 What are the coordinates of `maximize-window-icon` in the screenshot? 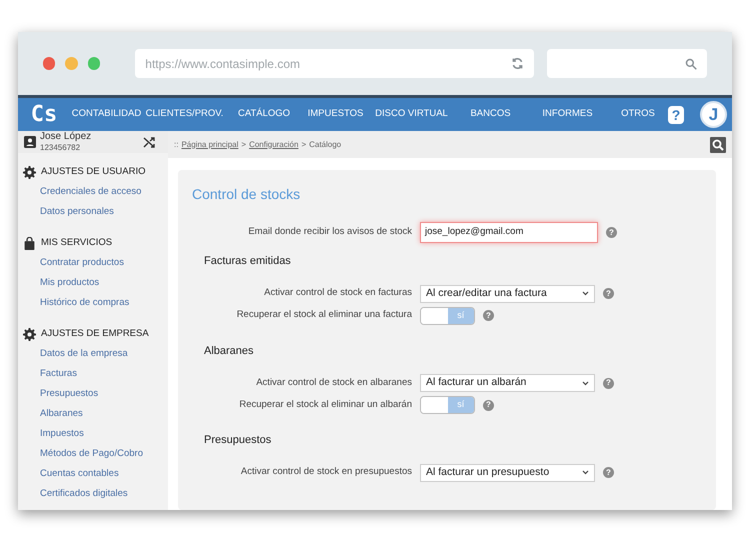 It's located at (94, 63).